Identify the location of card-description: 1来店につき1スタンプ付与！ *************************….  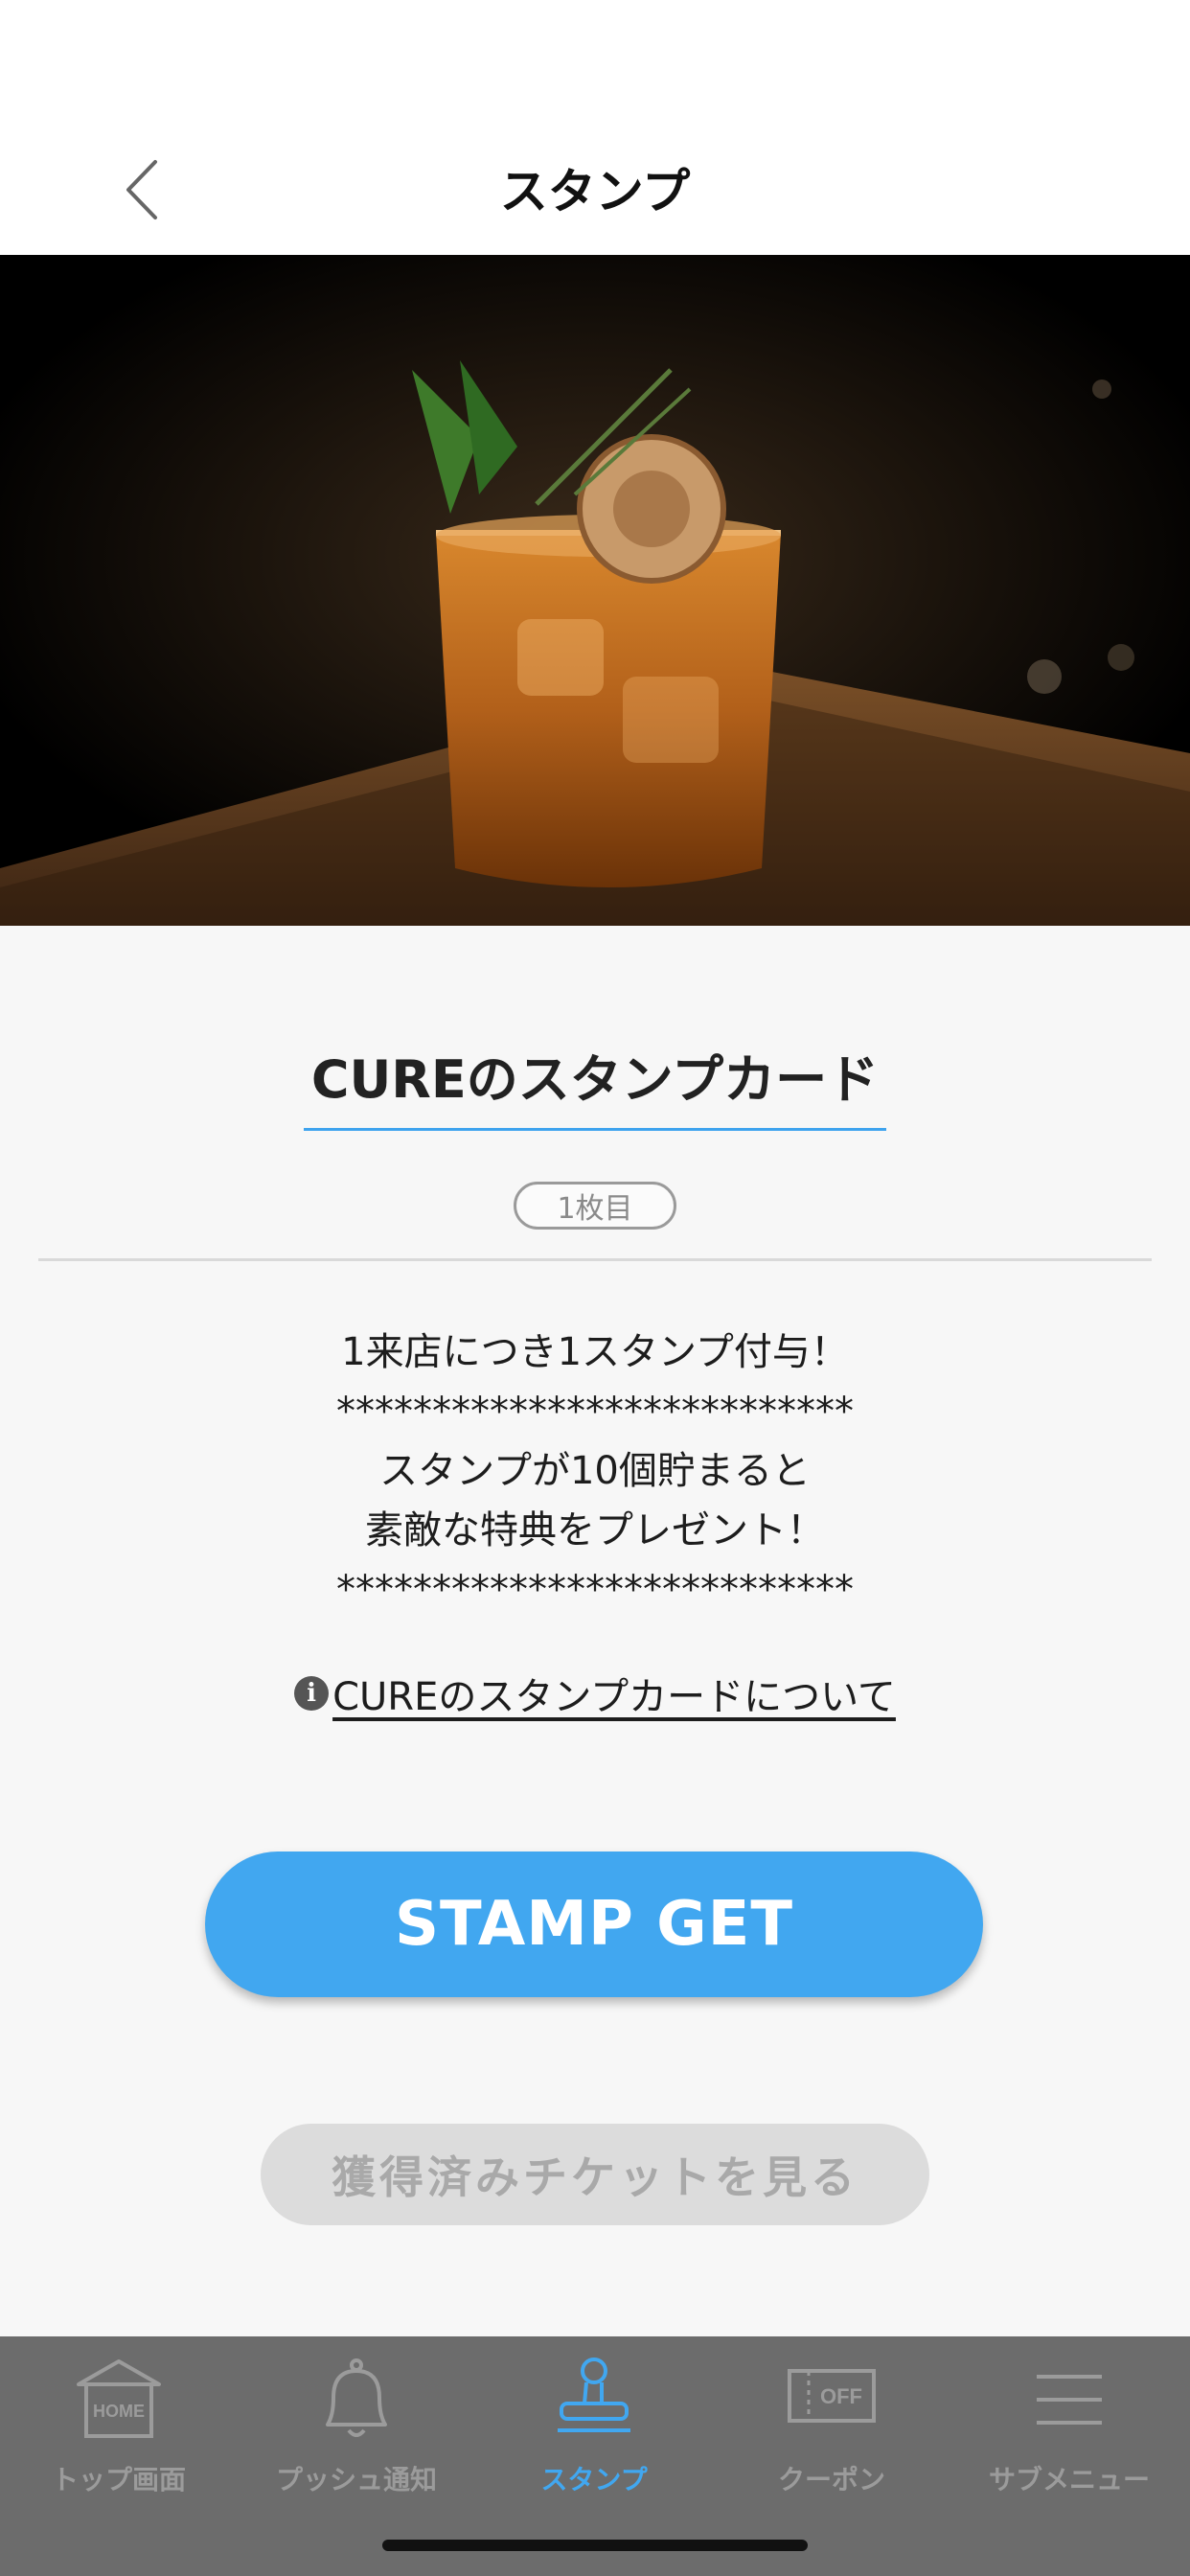
(595, 1471).